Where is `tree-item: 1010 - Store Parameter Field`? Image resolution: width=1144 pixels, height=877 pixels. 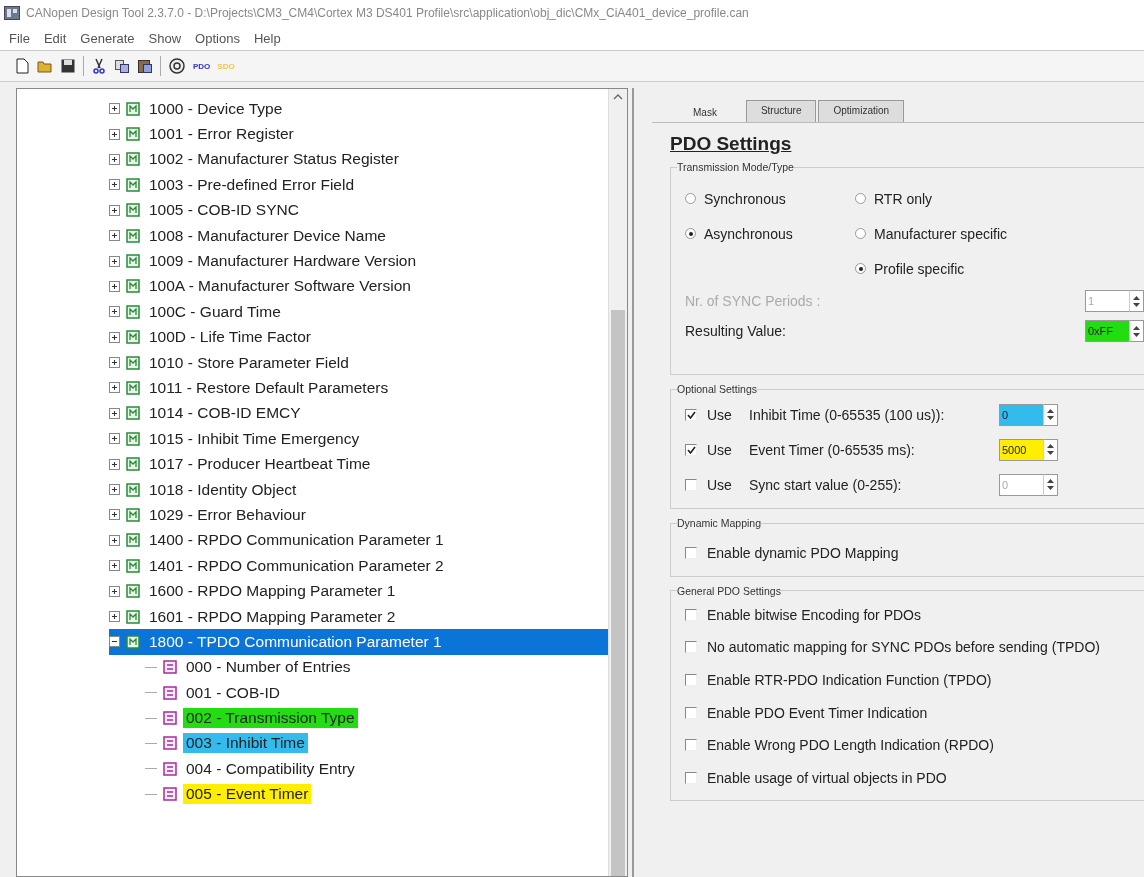
tree-item: 1010 - Store Parameter Field is located at coordinates (358, 362).